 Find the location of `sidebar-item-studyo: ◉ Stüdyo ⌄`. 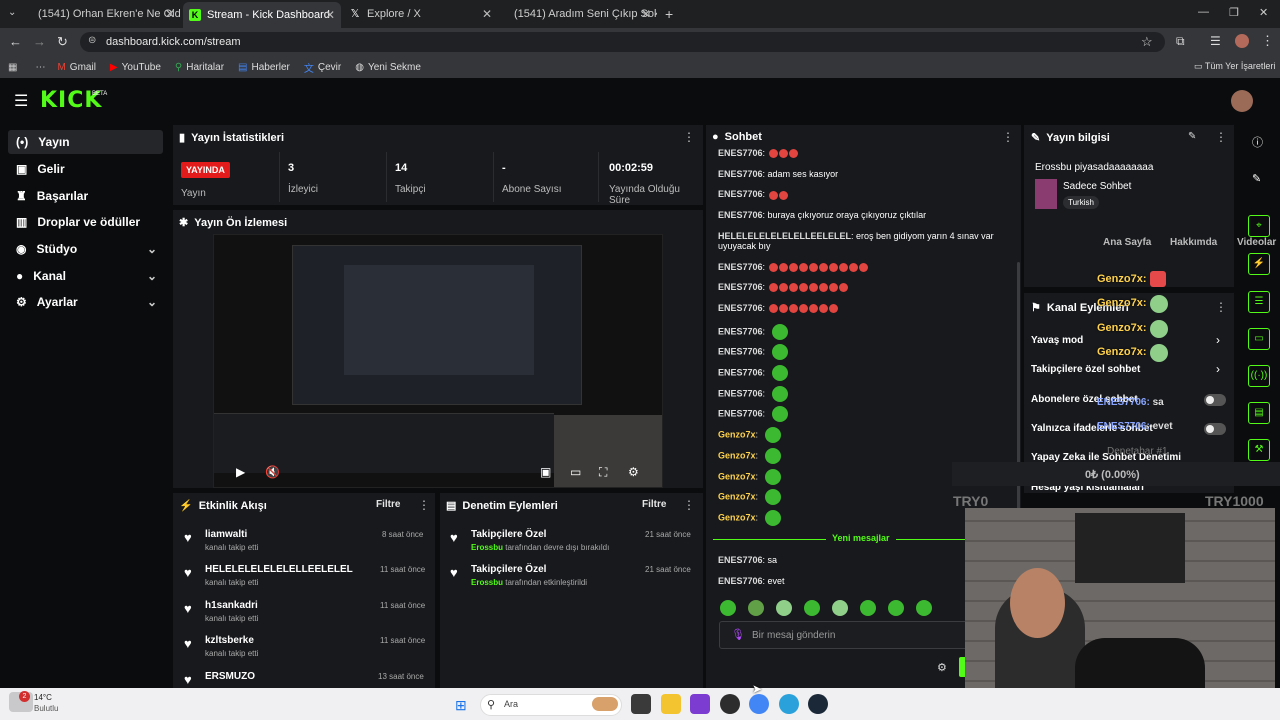

sidebar-item-studyo: ◉ Stüdyo ⌄ is located at coordinates (85, 249).